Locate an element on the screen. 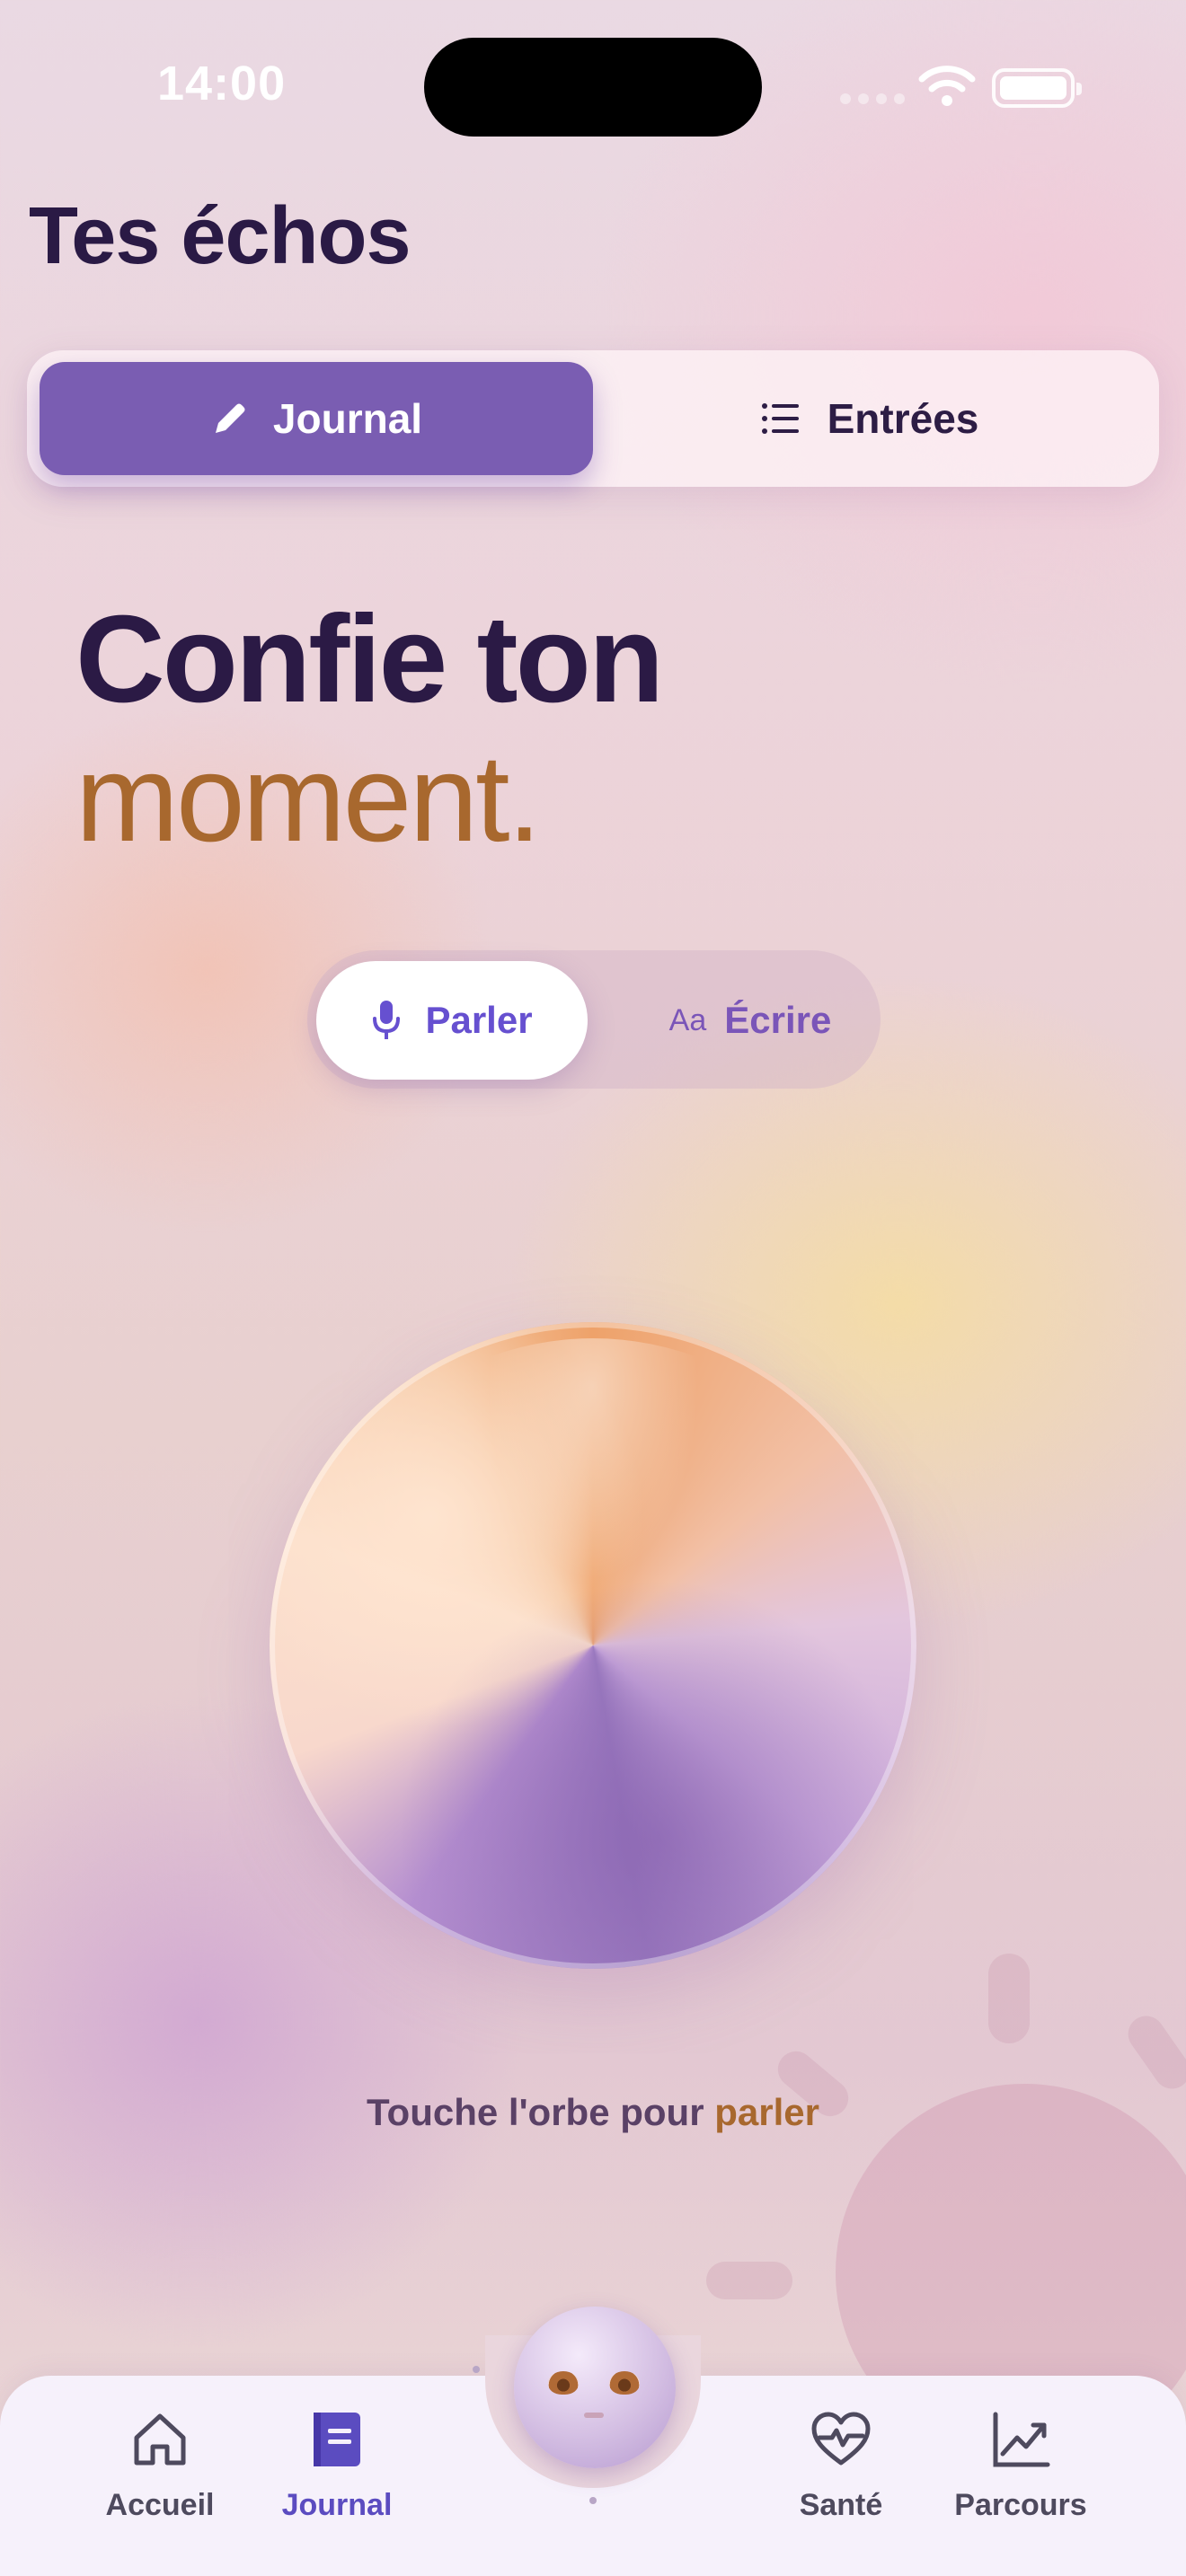 This screenshot has height=2576, width=1186. headline-line1: Confie ton is located at coordinates (369, 659).